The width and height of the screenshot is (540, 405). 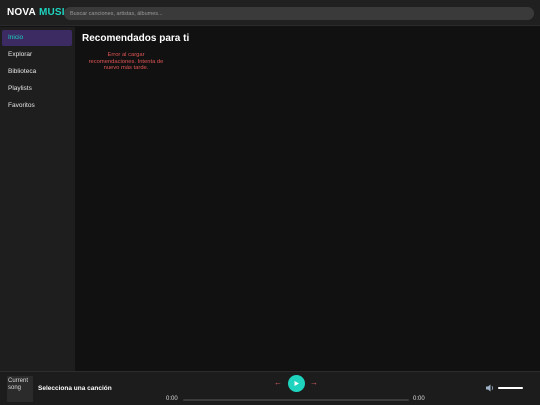 What do you see at coordinates (172, 399) in the screenshot?
I see `current-time: 0:00` at bounding box center [172, 399].